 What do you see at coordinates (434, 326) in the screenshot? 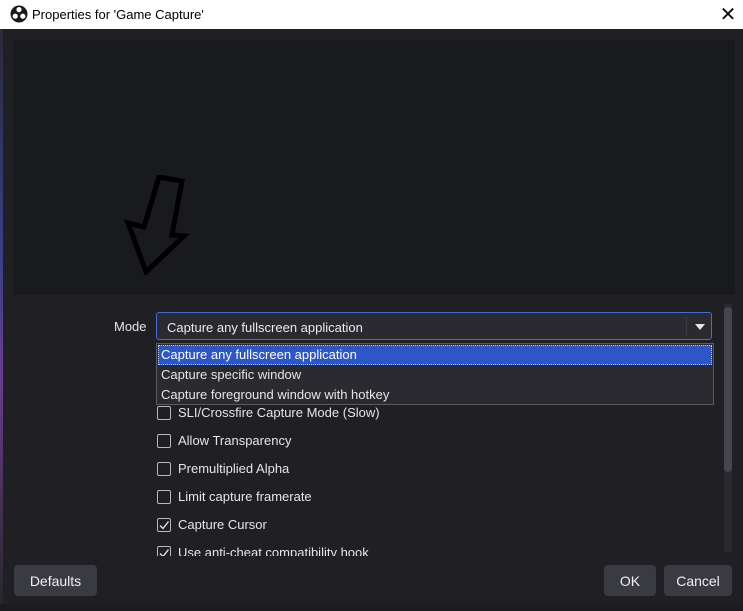
I see `mode-select: Capture any fullscreen application` at bounding box center [434, 326].